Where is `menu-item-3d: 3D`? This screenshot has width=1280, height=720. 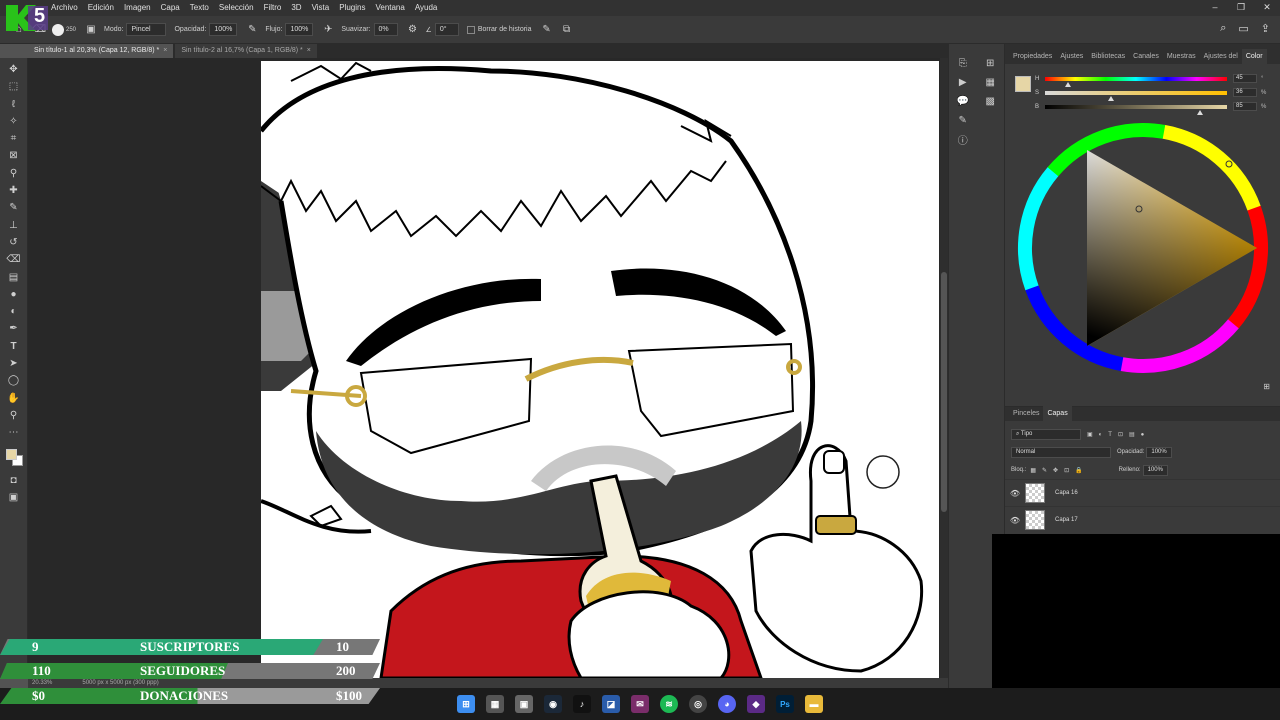
menu-item-3d: 3D is located at coordinates (296, 8).